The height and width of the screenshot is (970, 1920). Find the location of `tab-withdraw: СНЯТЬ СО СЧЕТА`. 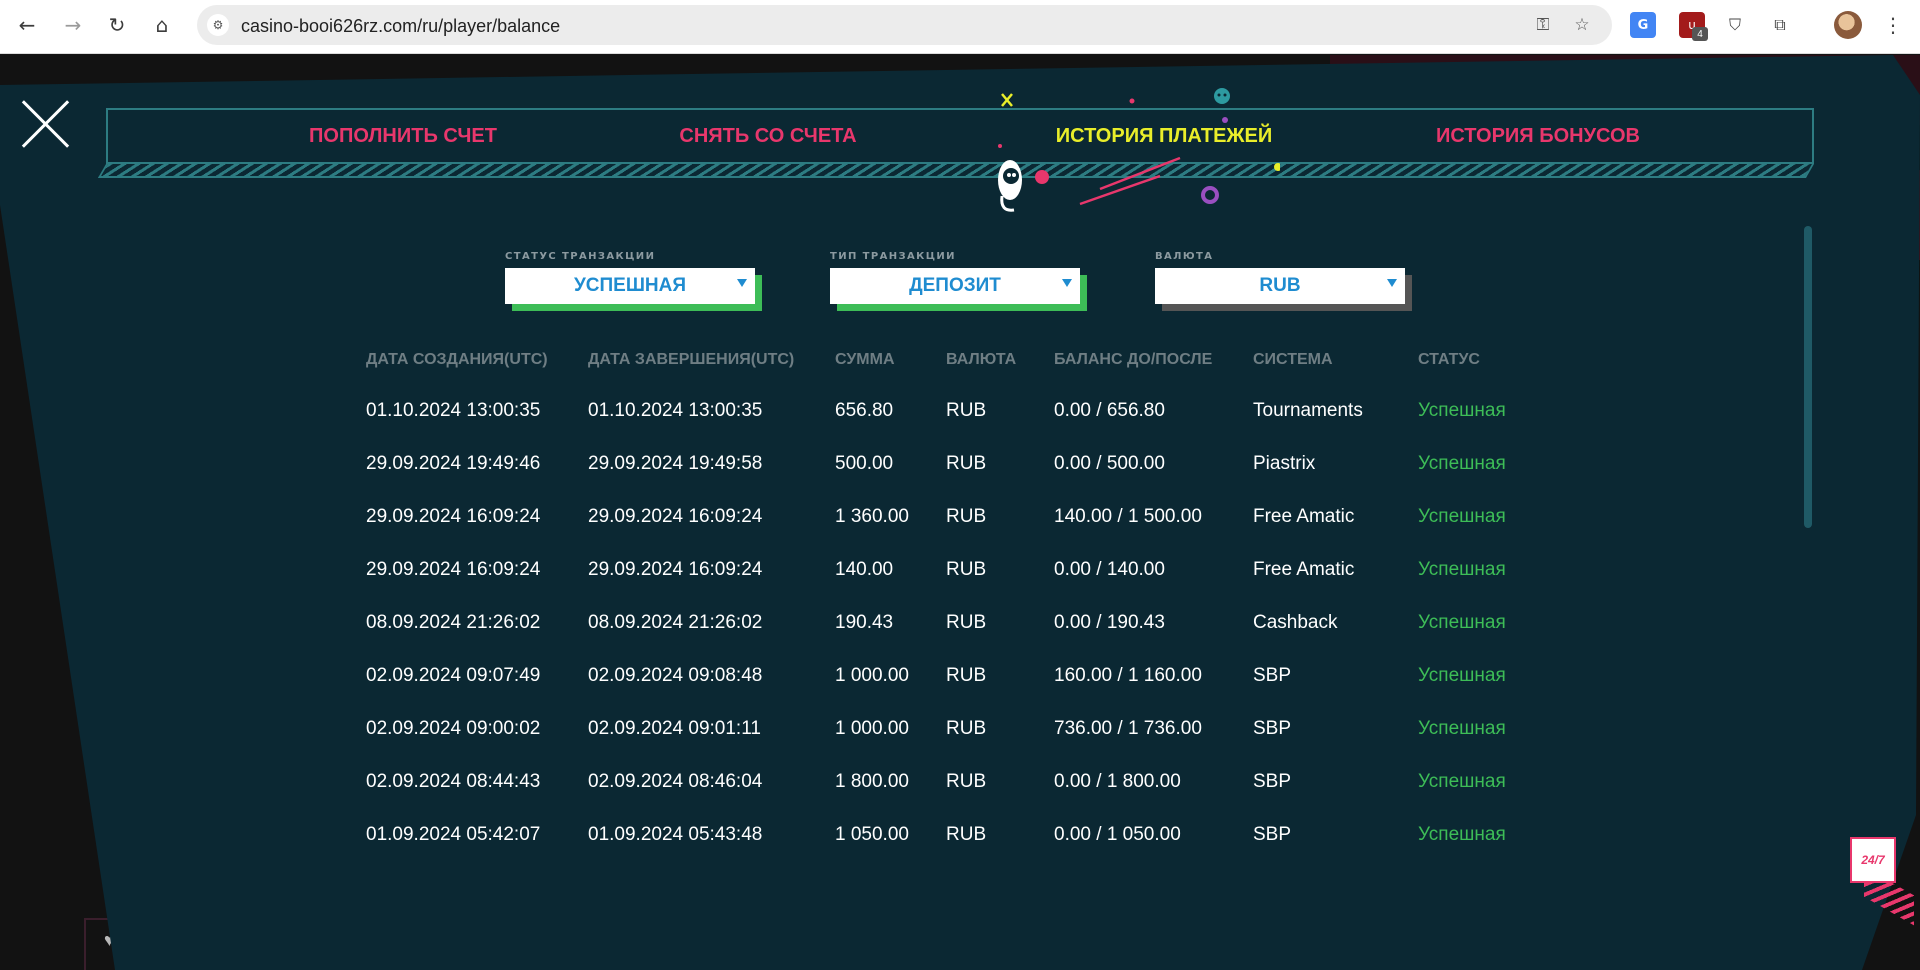

tab-withdraw: СНЯТЬ СО СЧЕТА is located at coordinates (768, 136).